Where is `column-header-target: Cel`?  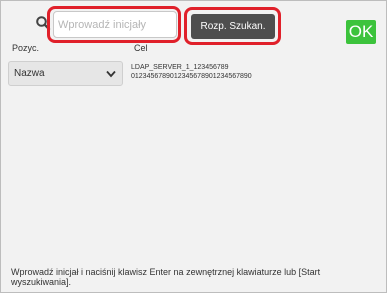 column-header-target: Cel is located at coordinates (141, 48).